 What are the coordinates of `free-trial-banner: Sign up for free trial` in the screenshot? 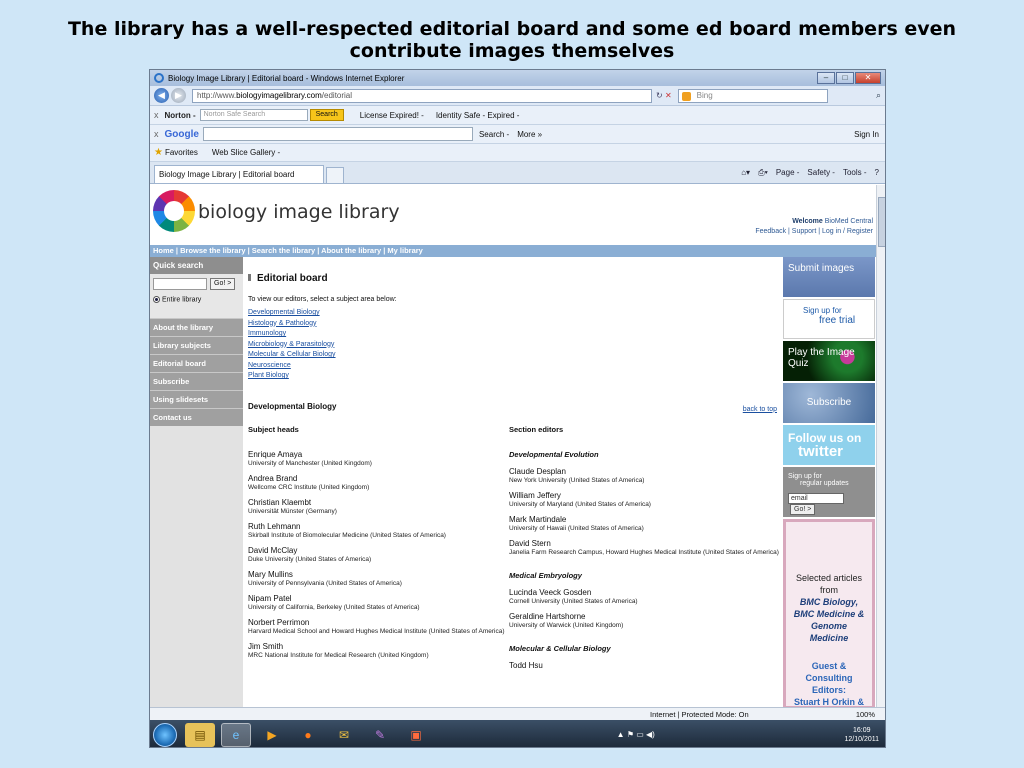 It's located at (829, 319).